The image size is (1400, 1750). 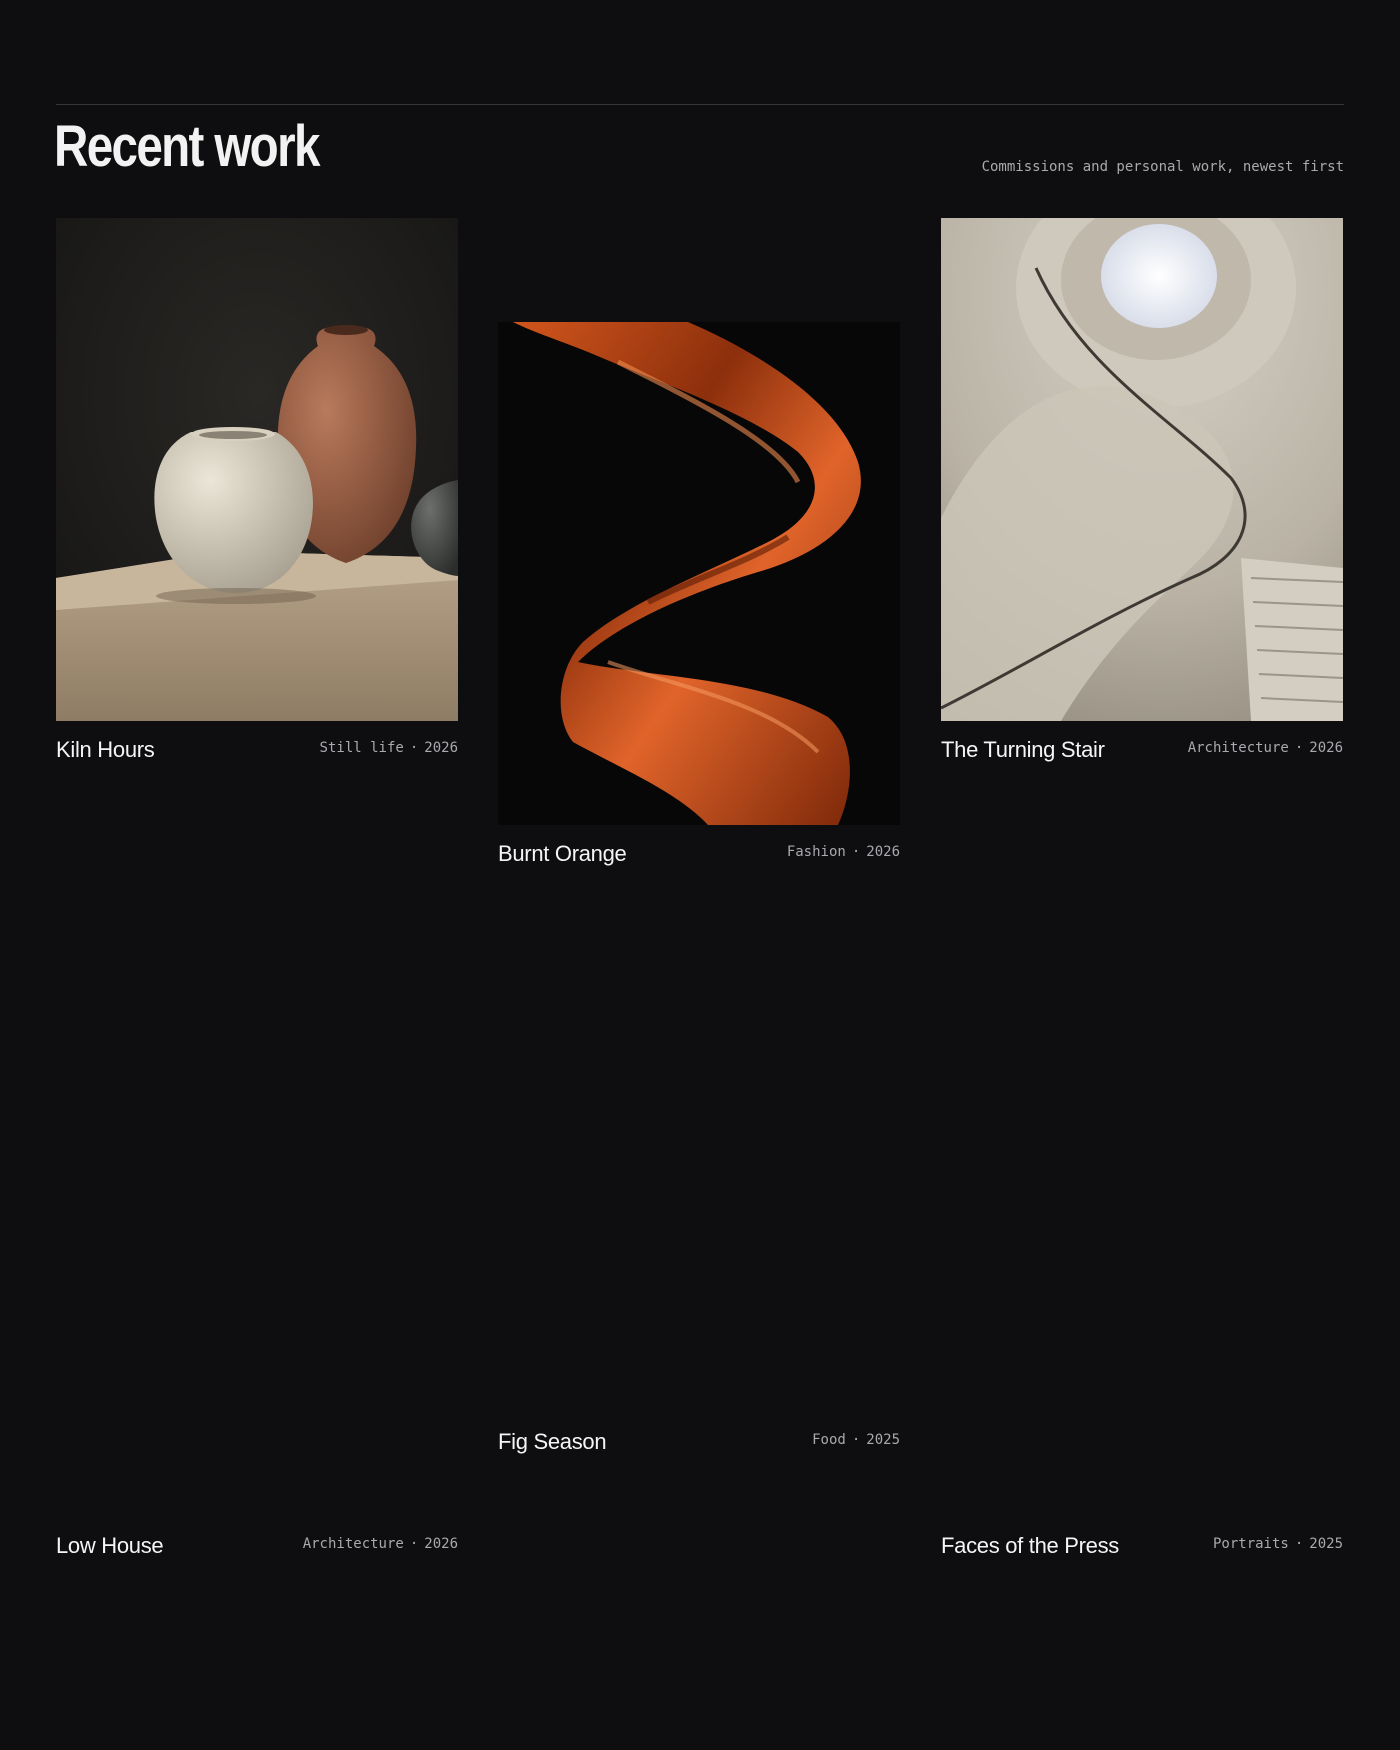 I want to click on project-card-kiln-hours: Kiln Hours Still life · 2026, so click(x=257, y=490).